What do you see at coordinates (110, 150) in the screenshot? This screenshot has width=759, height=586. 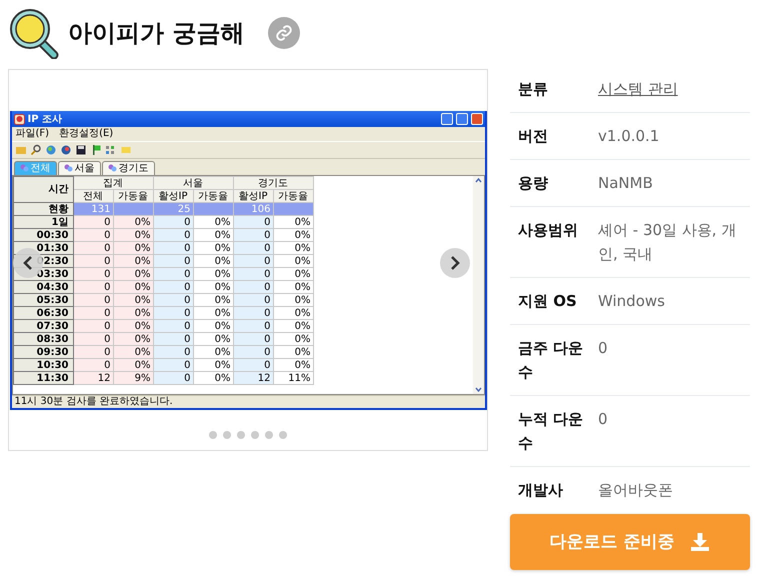 I see `grid-icon` at bounding box center [110, 150].